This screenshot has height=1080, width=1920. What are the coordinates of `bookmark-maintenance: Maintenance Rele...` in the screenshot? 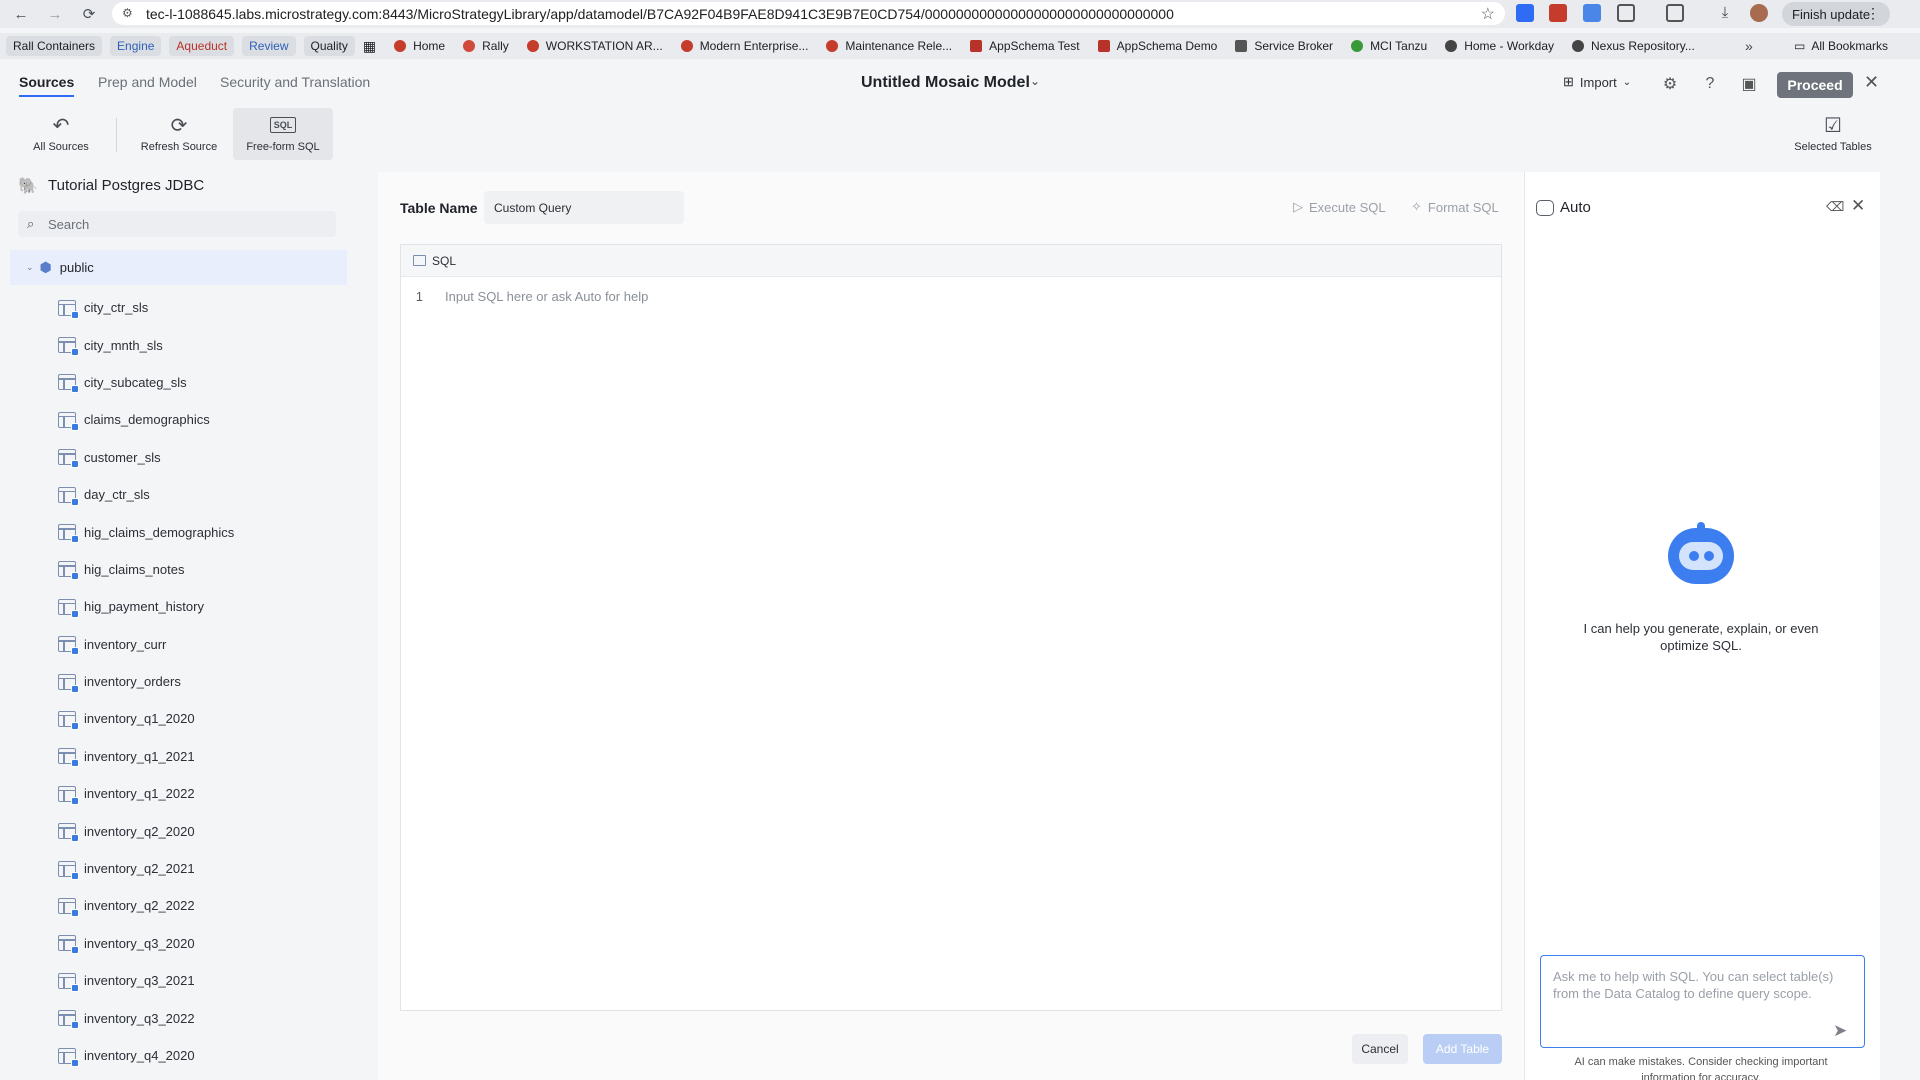 It's located at (889, 46).